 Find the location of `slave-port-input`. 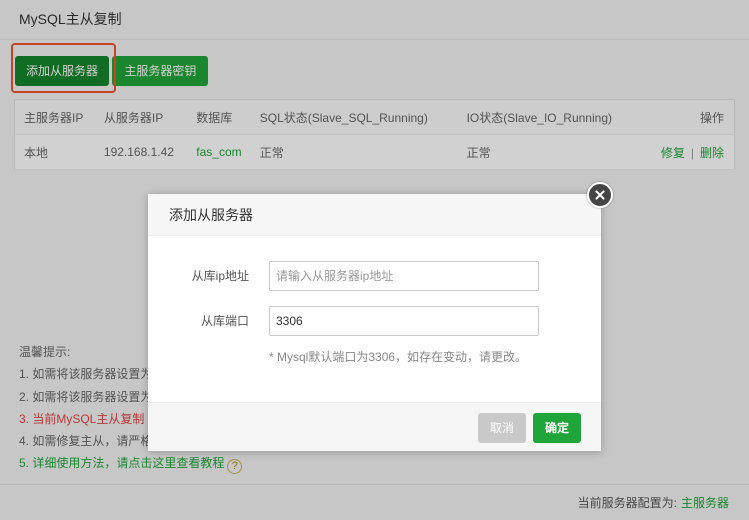

slave-port-input is located at coordinates (404, 321).